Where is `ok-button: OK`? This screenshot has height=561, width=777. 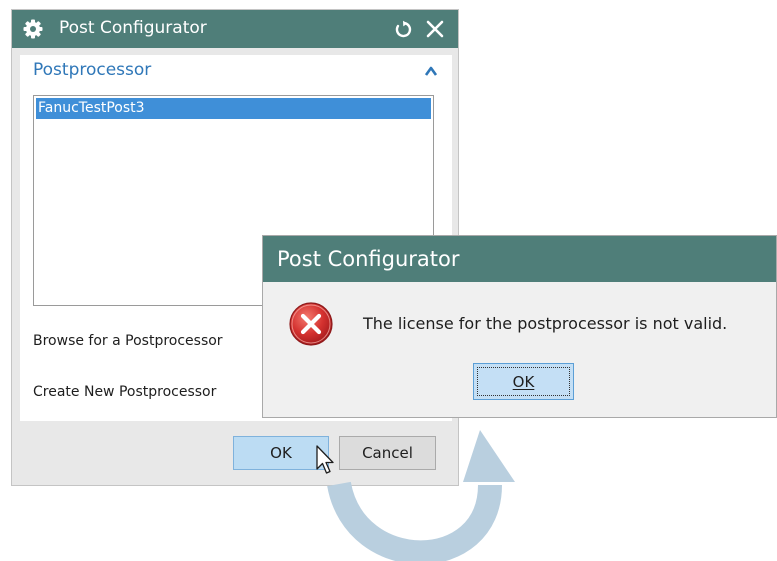 ok-button: OK is located at coordinates (281, 453).